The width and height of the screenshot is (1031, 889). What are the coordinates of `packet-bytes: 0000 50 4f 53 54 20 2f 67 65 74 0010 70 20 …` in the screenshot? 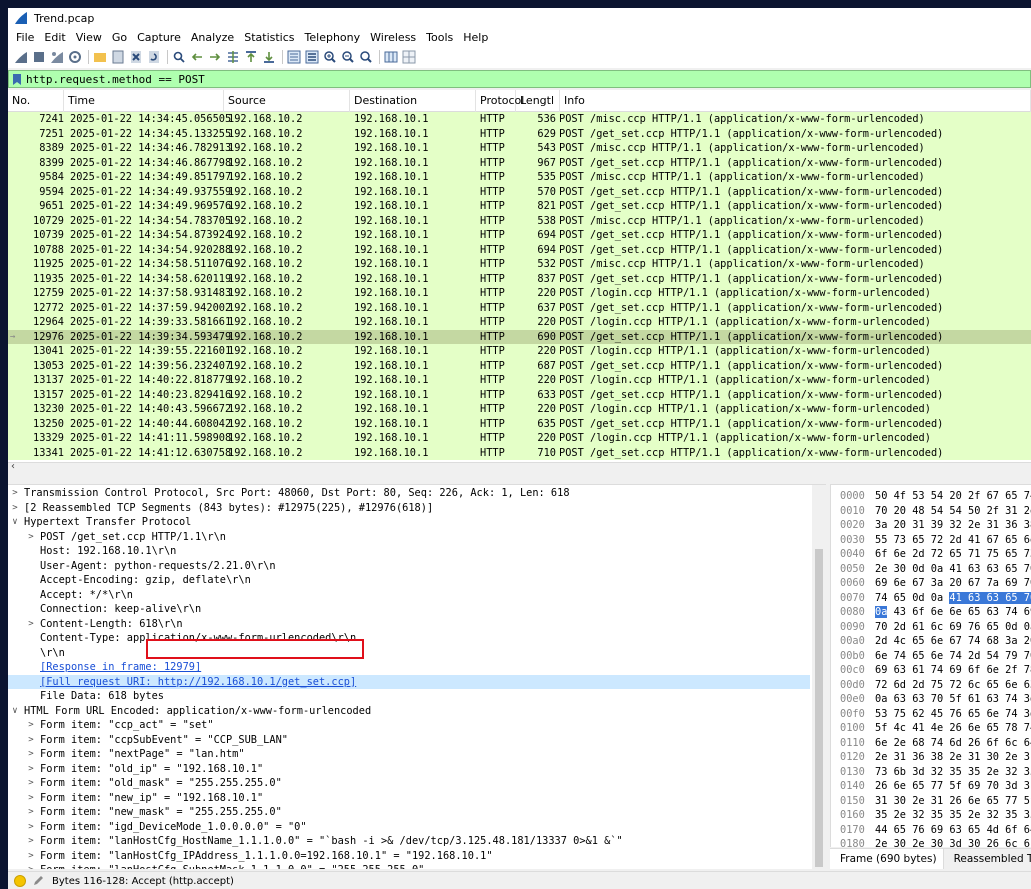 It's located at (930, 665).